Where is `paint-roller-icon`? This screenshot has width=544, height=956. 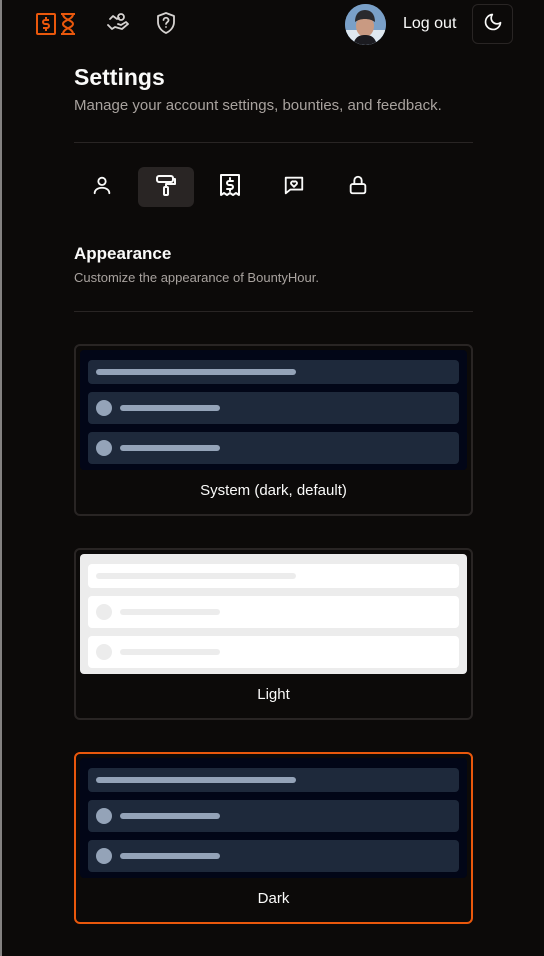 paint-roller-icon is located at coordinates (166, 187).